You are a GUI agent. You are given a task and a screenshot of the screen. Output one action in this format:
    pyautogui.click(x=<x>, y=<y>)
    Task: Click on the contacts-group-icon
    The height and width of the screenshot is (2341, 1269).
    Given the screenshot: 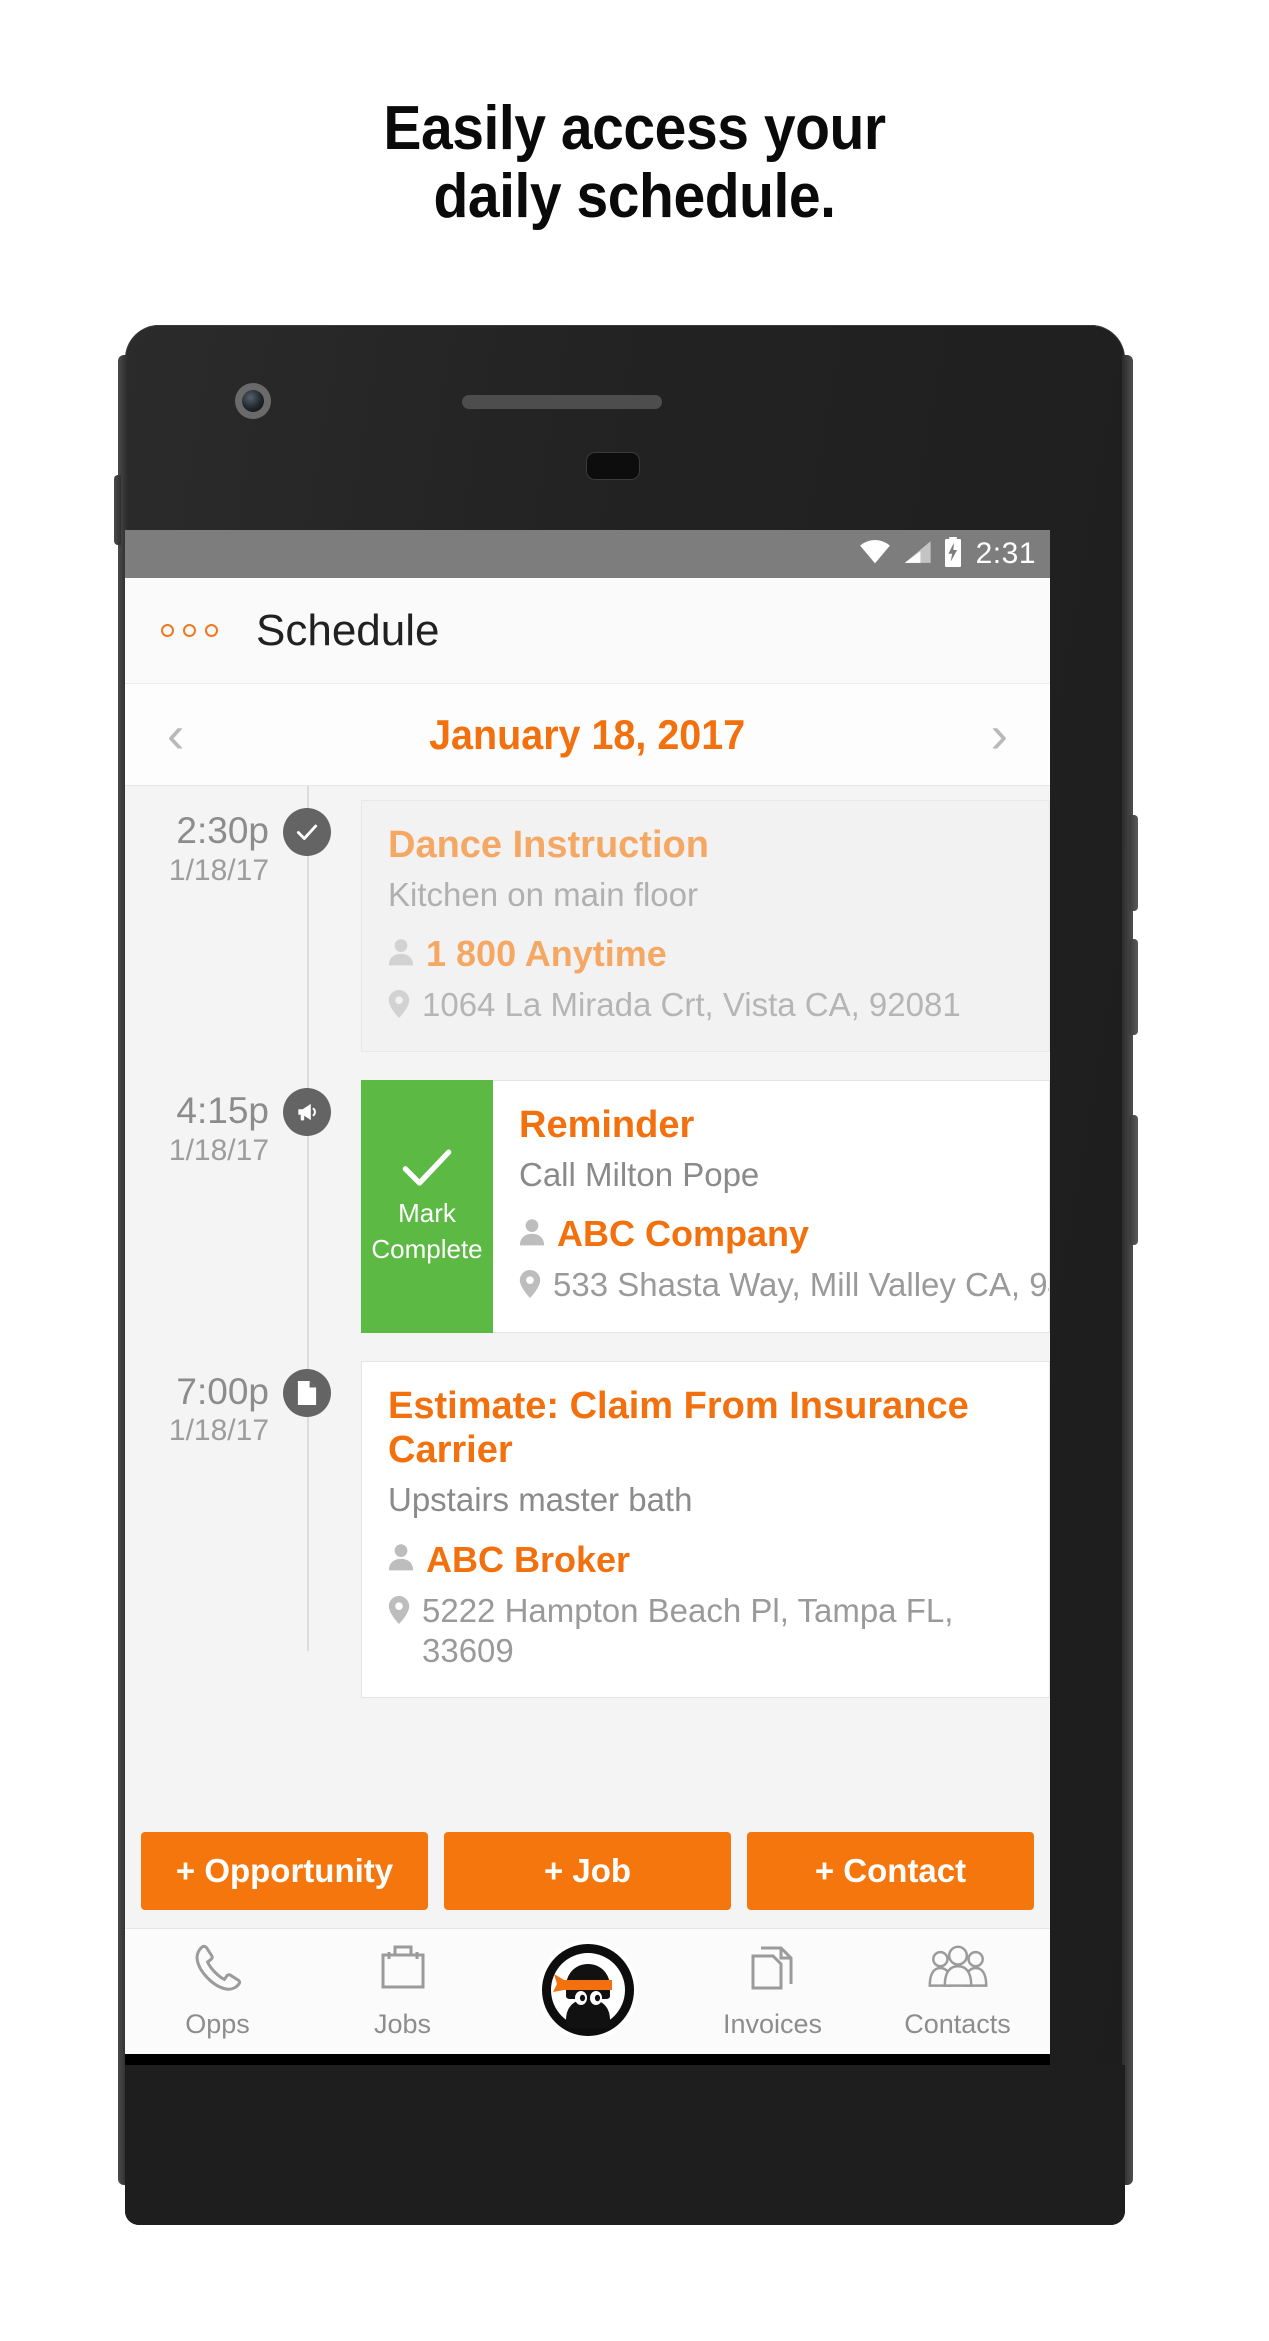 What is the action you would take?
    pyautogui.click(x=958, y=1970)
    